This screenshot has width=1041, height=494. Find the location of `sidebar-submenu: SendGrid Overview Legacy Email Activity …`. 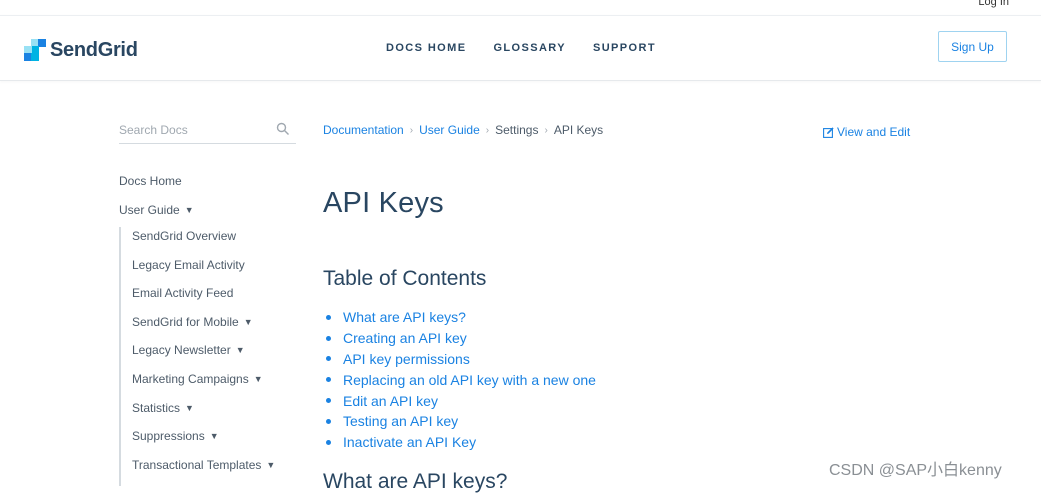

sidebar-submenu: SendGrid Overview Legacy Email Activity … is located at coordinates (197, 356).